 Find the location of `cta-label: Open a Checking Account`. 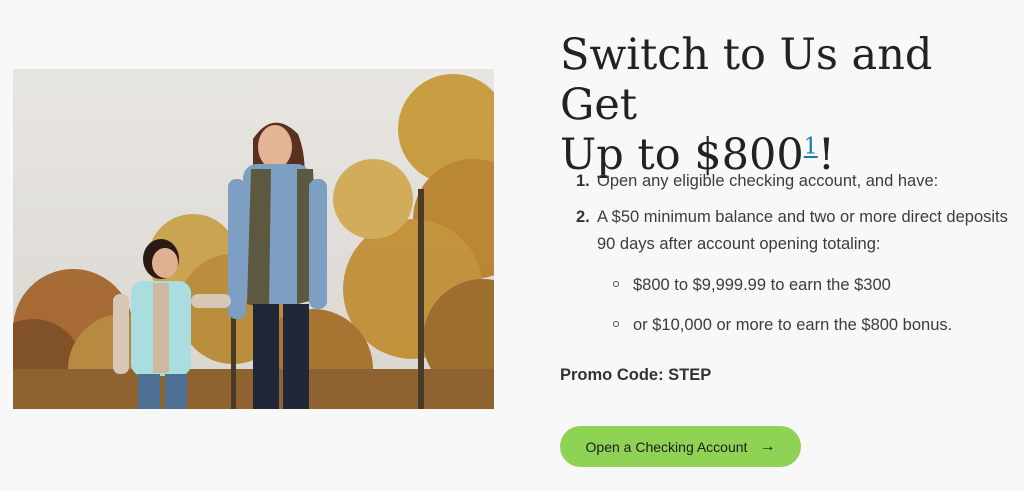

cta-label: Open a Checking Account is located at coordinates (666, 446).